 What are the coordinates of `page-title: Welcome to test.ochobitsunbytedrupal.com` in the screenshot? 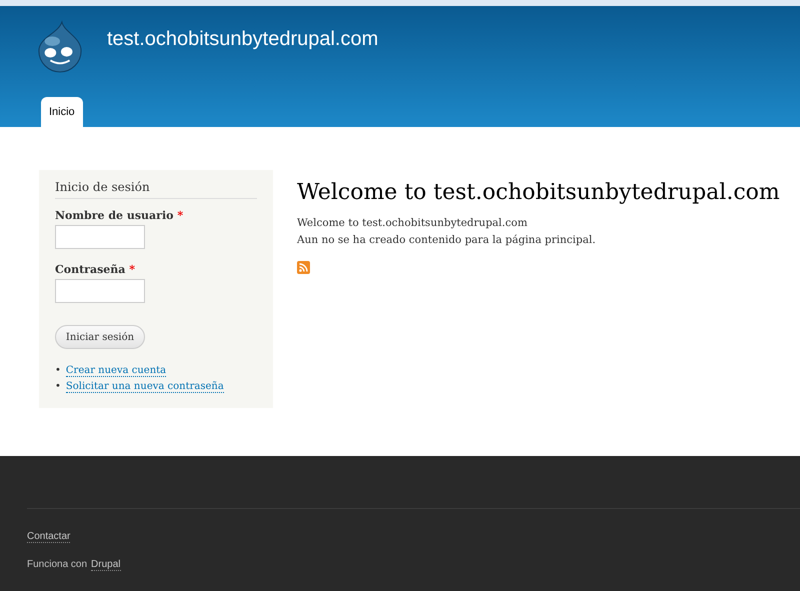 It's located at (538, 192).